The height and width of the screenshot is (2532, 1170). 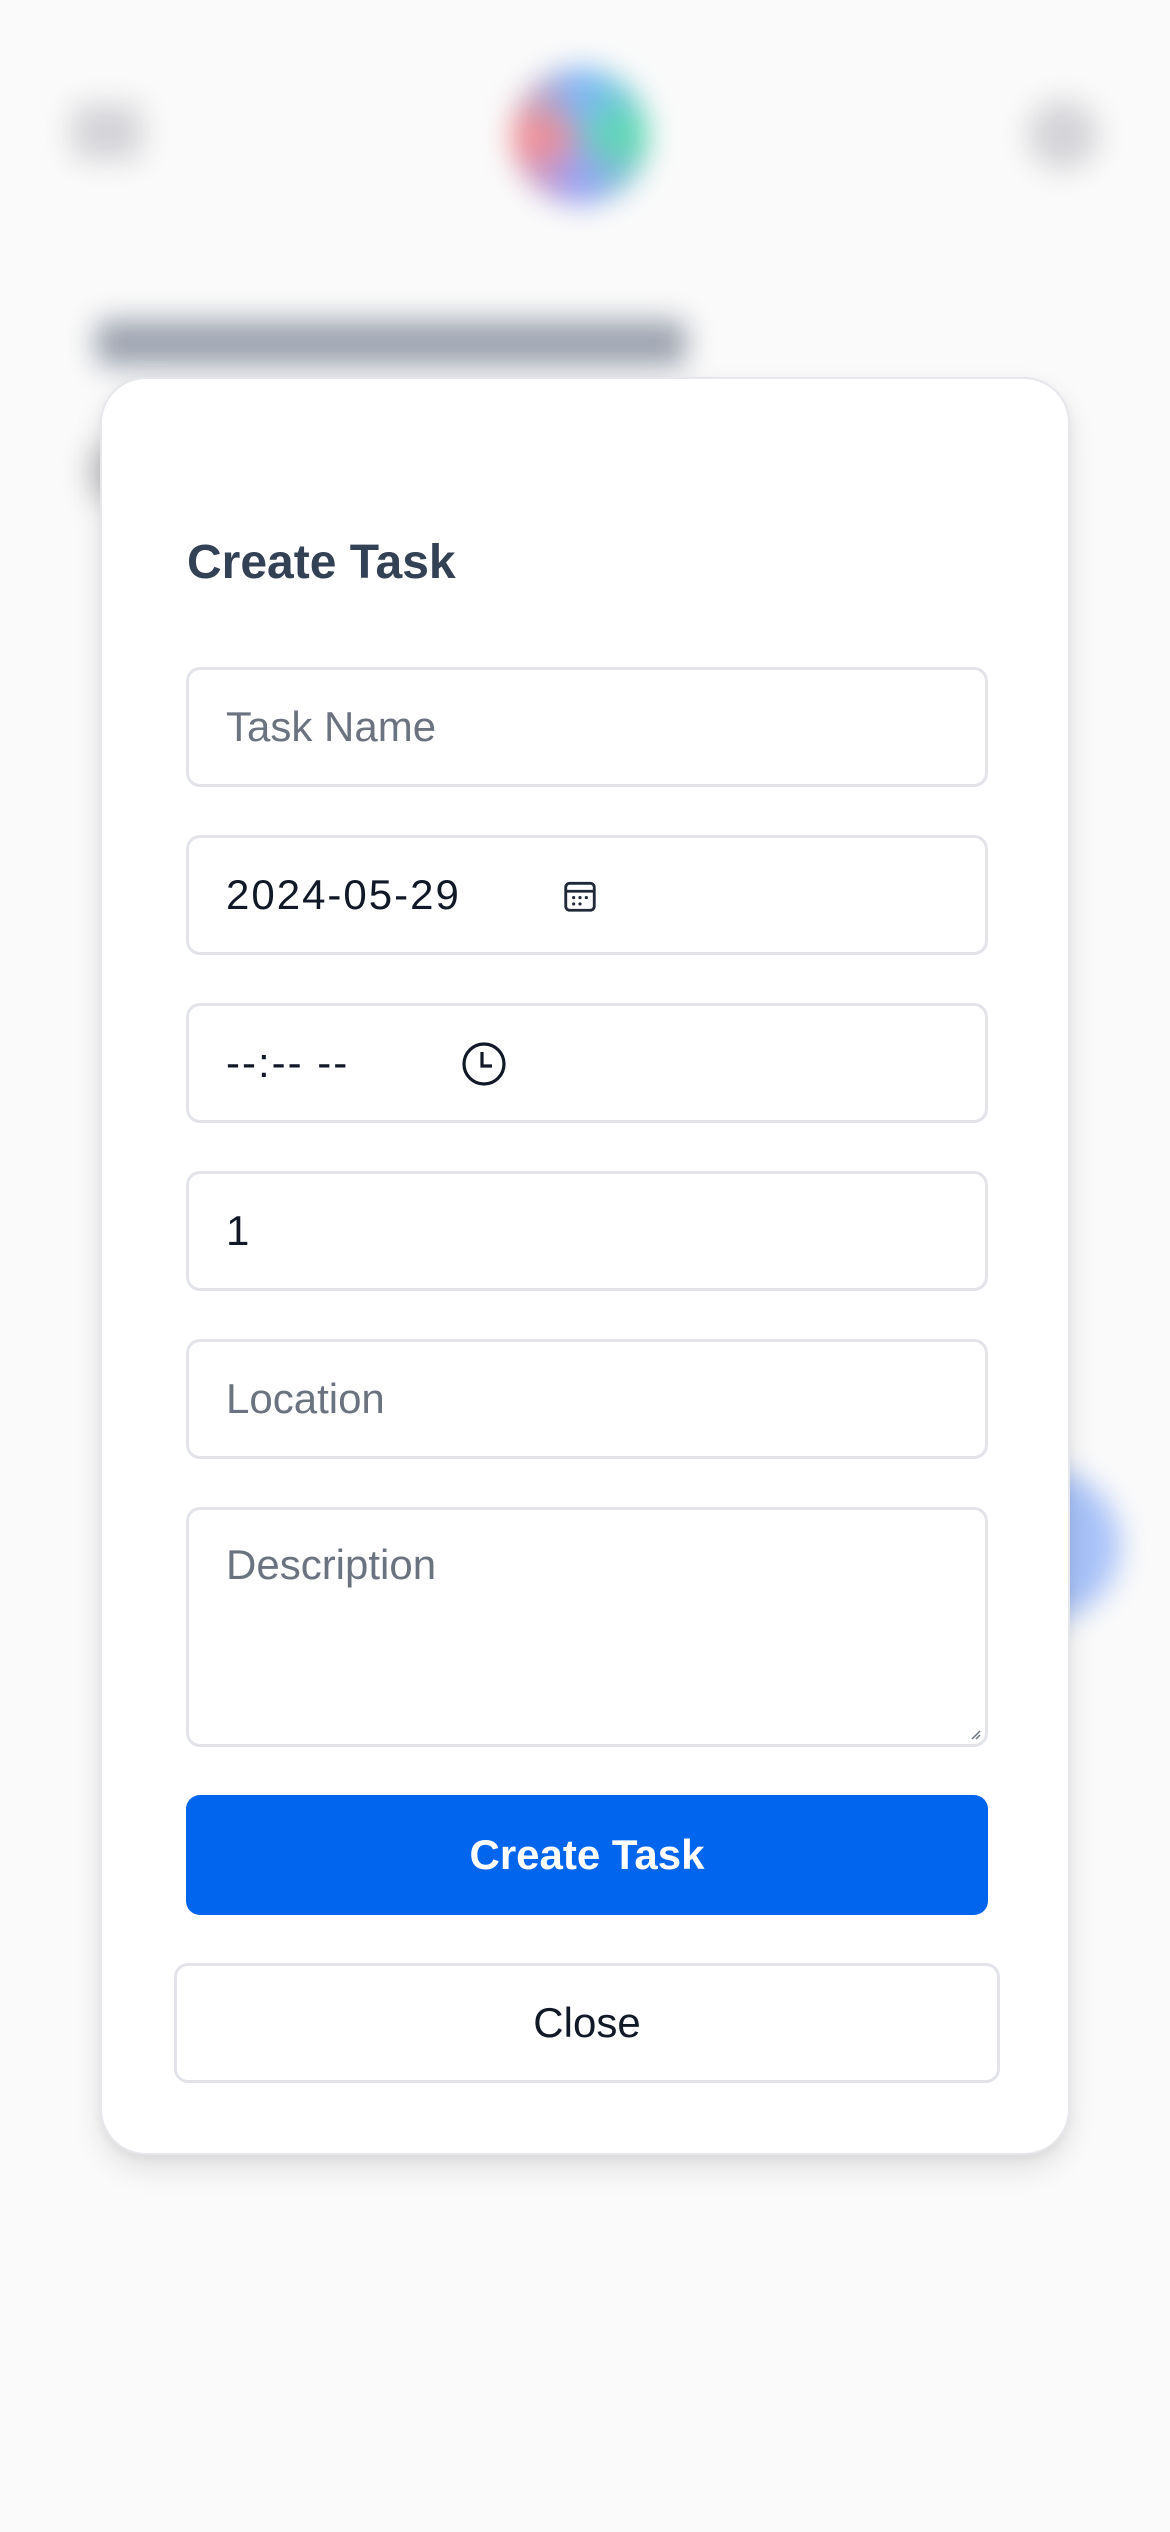 I want to click on background-heading, so click(x=391, y=343).